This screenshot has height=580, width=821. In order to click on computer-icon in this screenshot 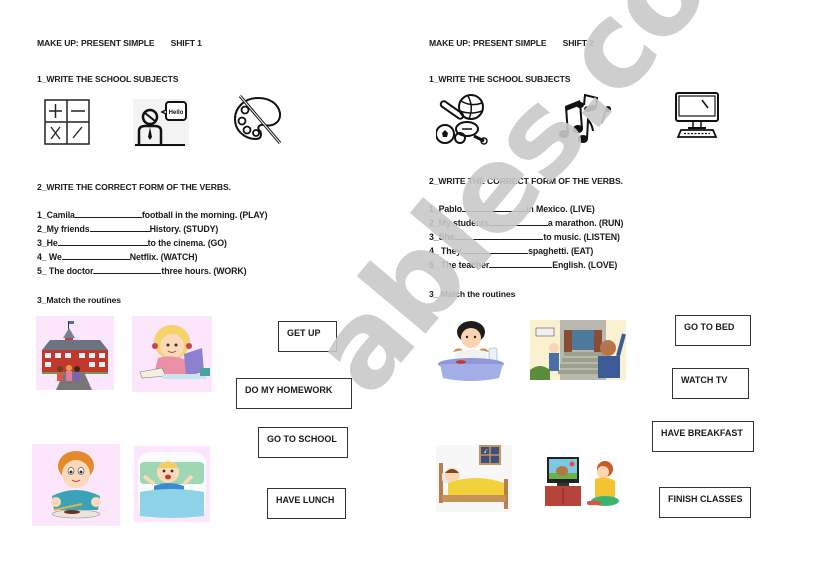, I will do `click(697, 115)`.